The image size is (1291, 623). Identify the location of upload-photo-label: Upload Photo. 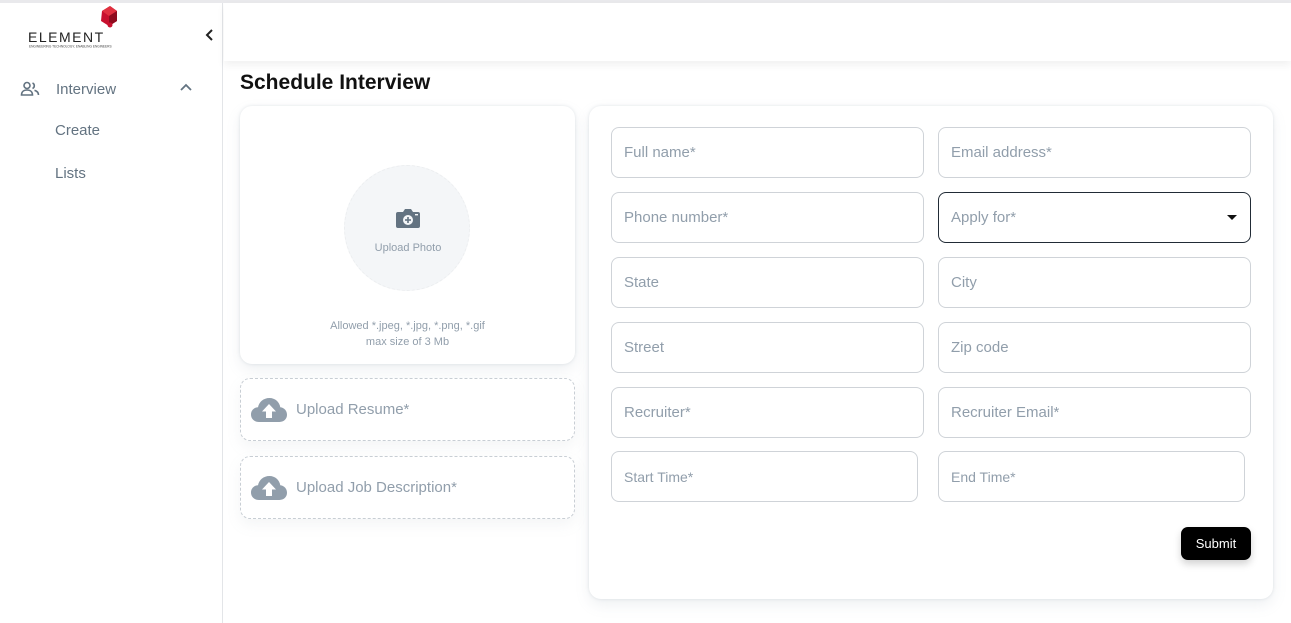
(408, 248).